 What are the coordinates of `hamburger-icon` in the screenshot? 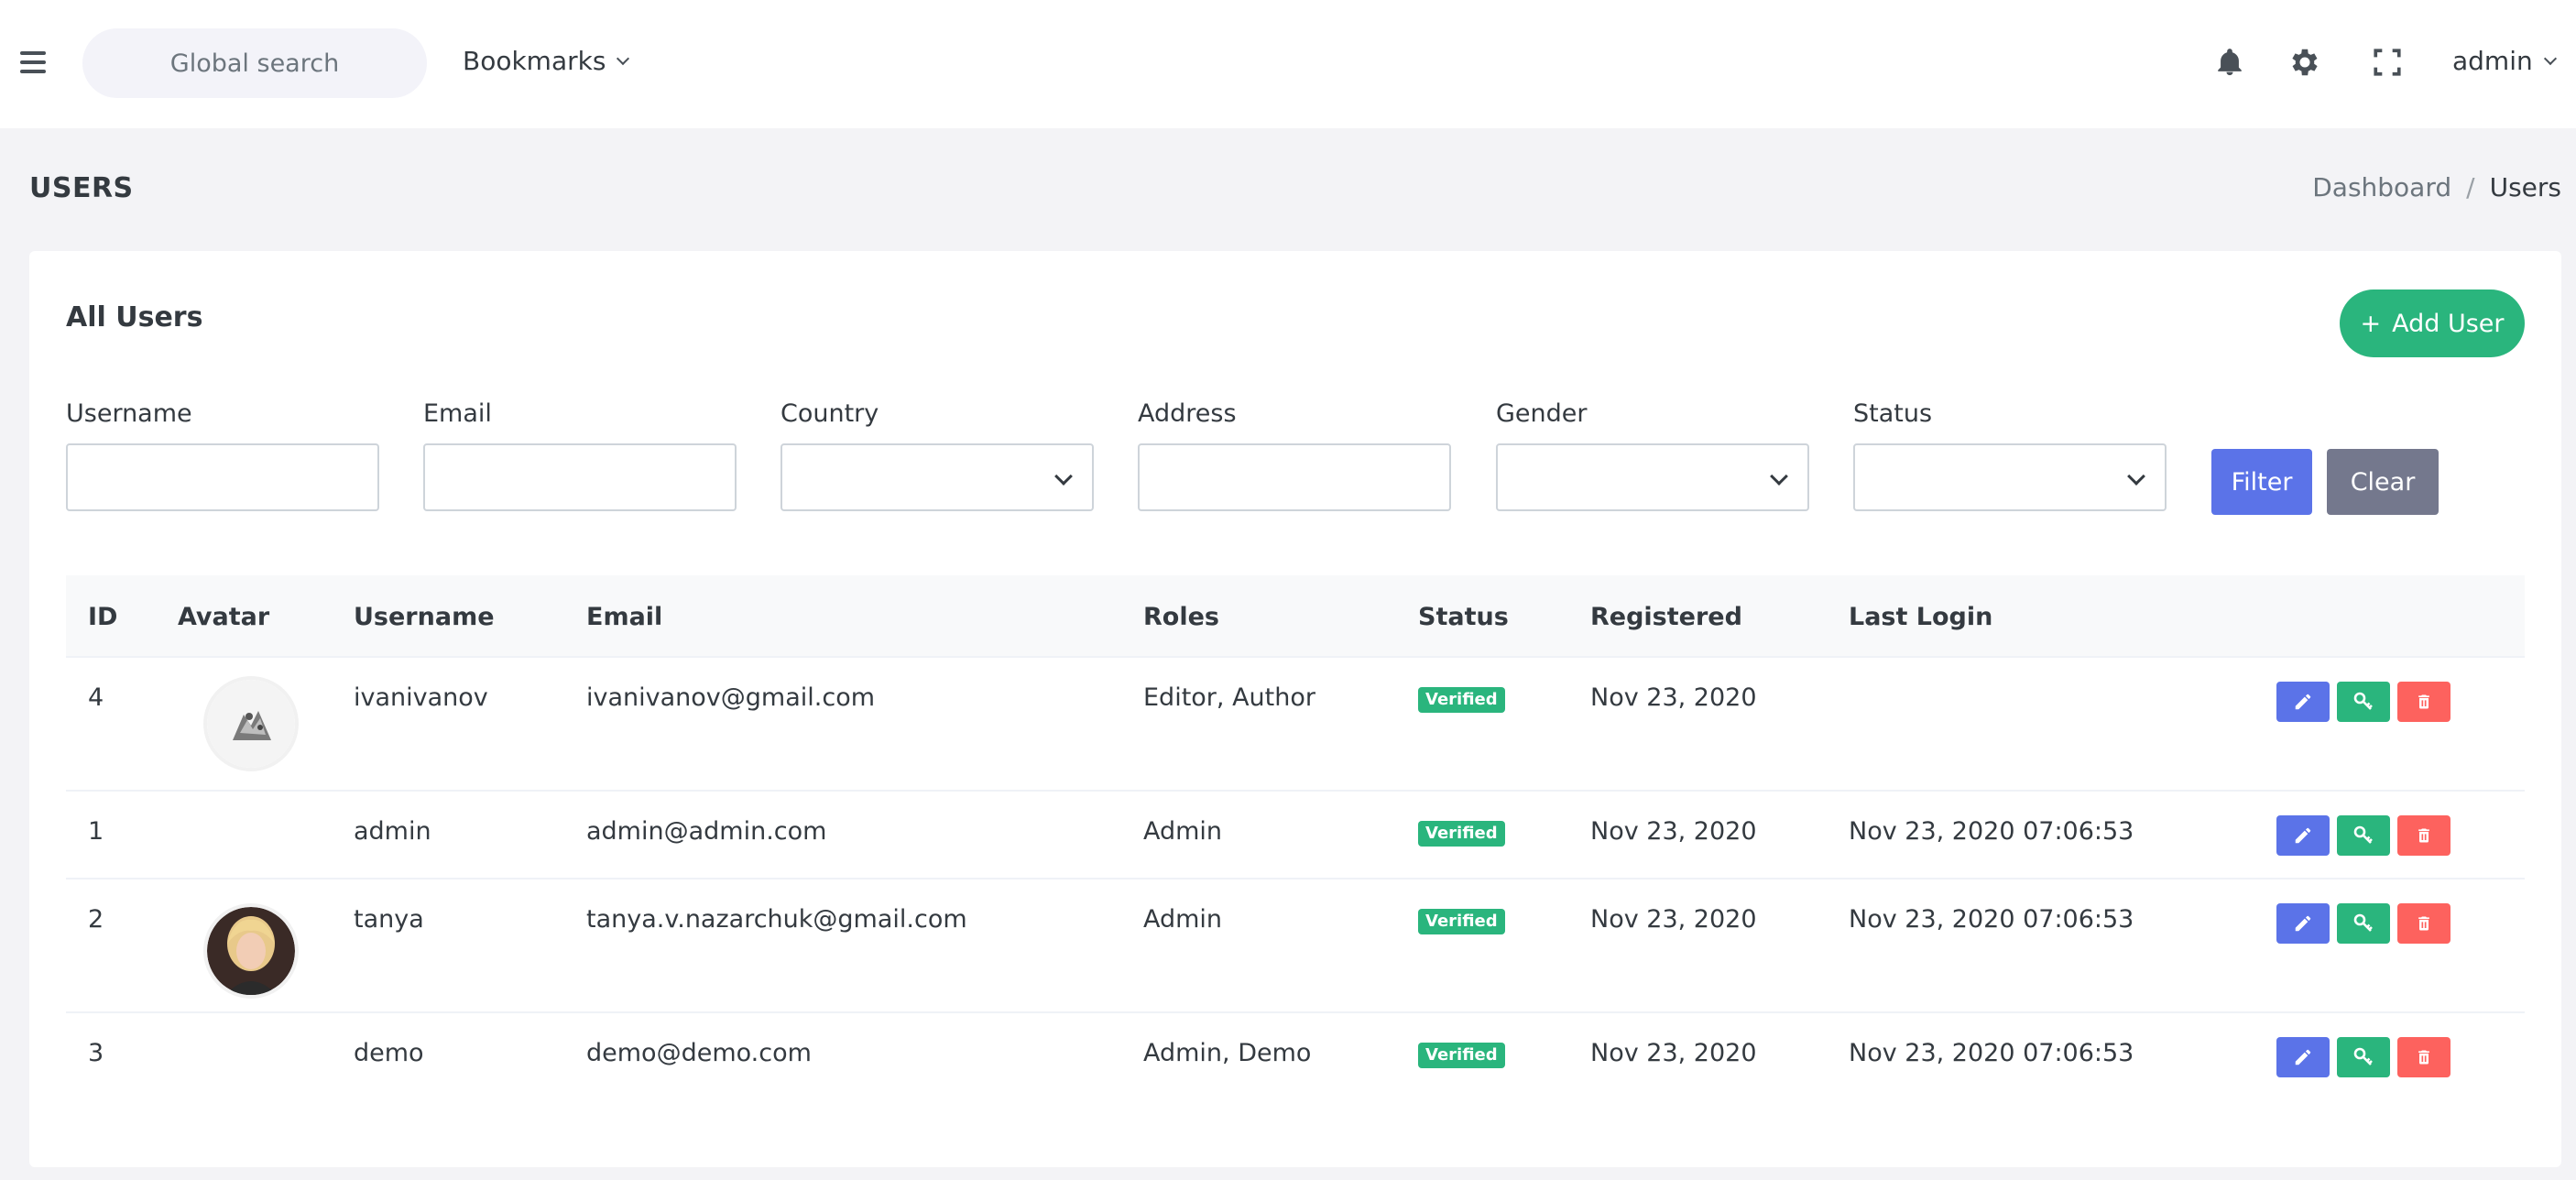 It's located at (33, 62).